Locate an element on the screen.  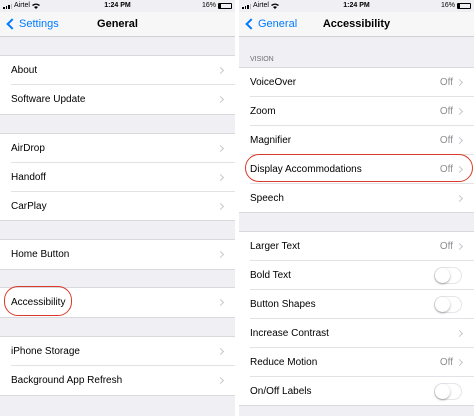
list-item-label: Home Button is located at coordinates (40, 254).